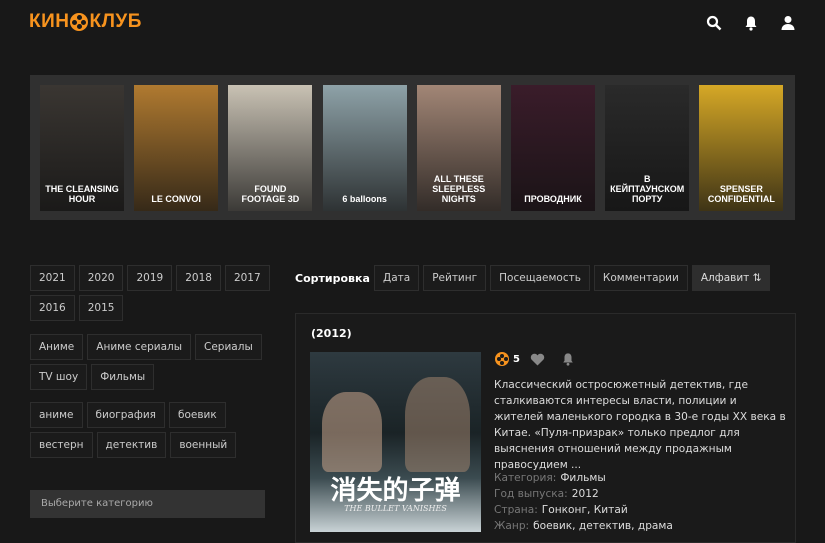 This screenshot has width=825, height=543. I want to click on movie-year: (2012), so click(331, 333).